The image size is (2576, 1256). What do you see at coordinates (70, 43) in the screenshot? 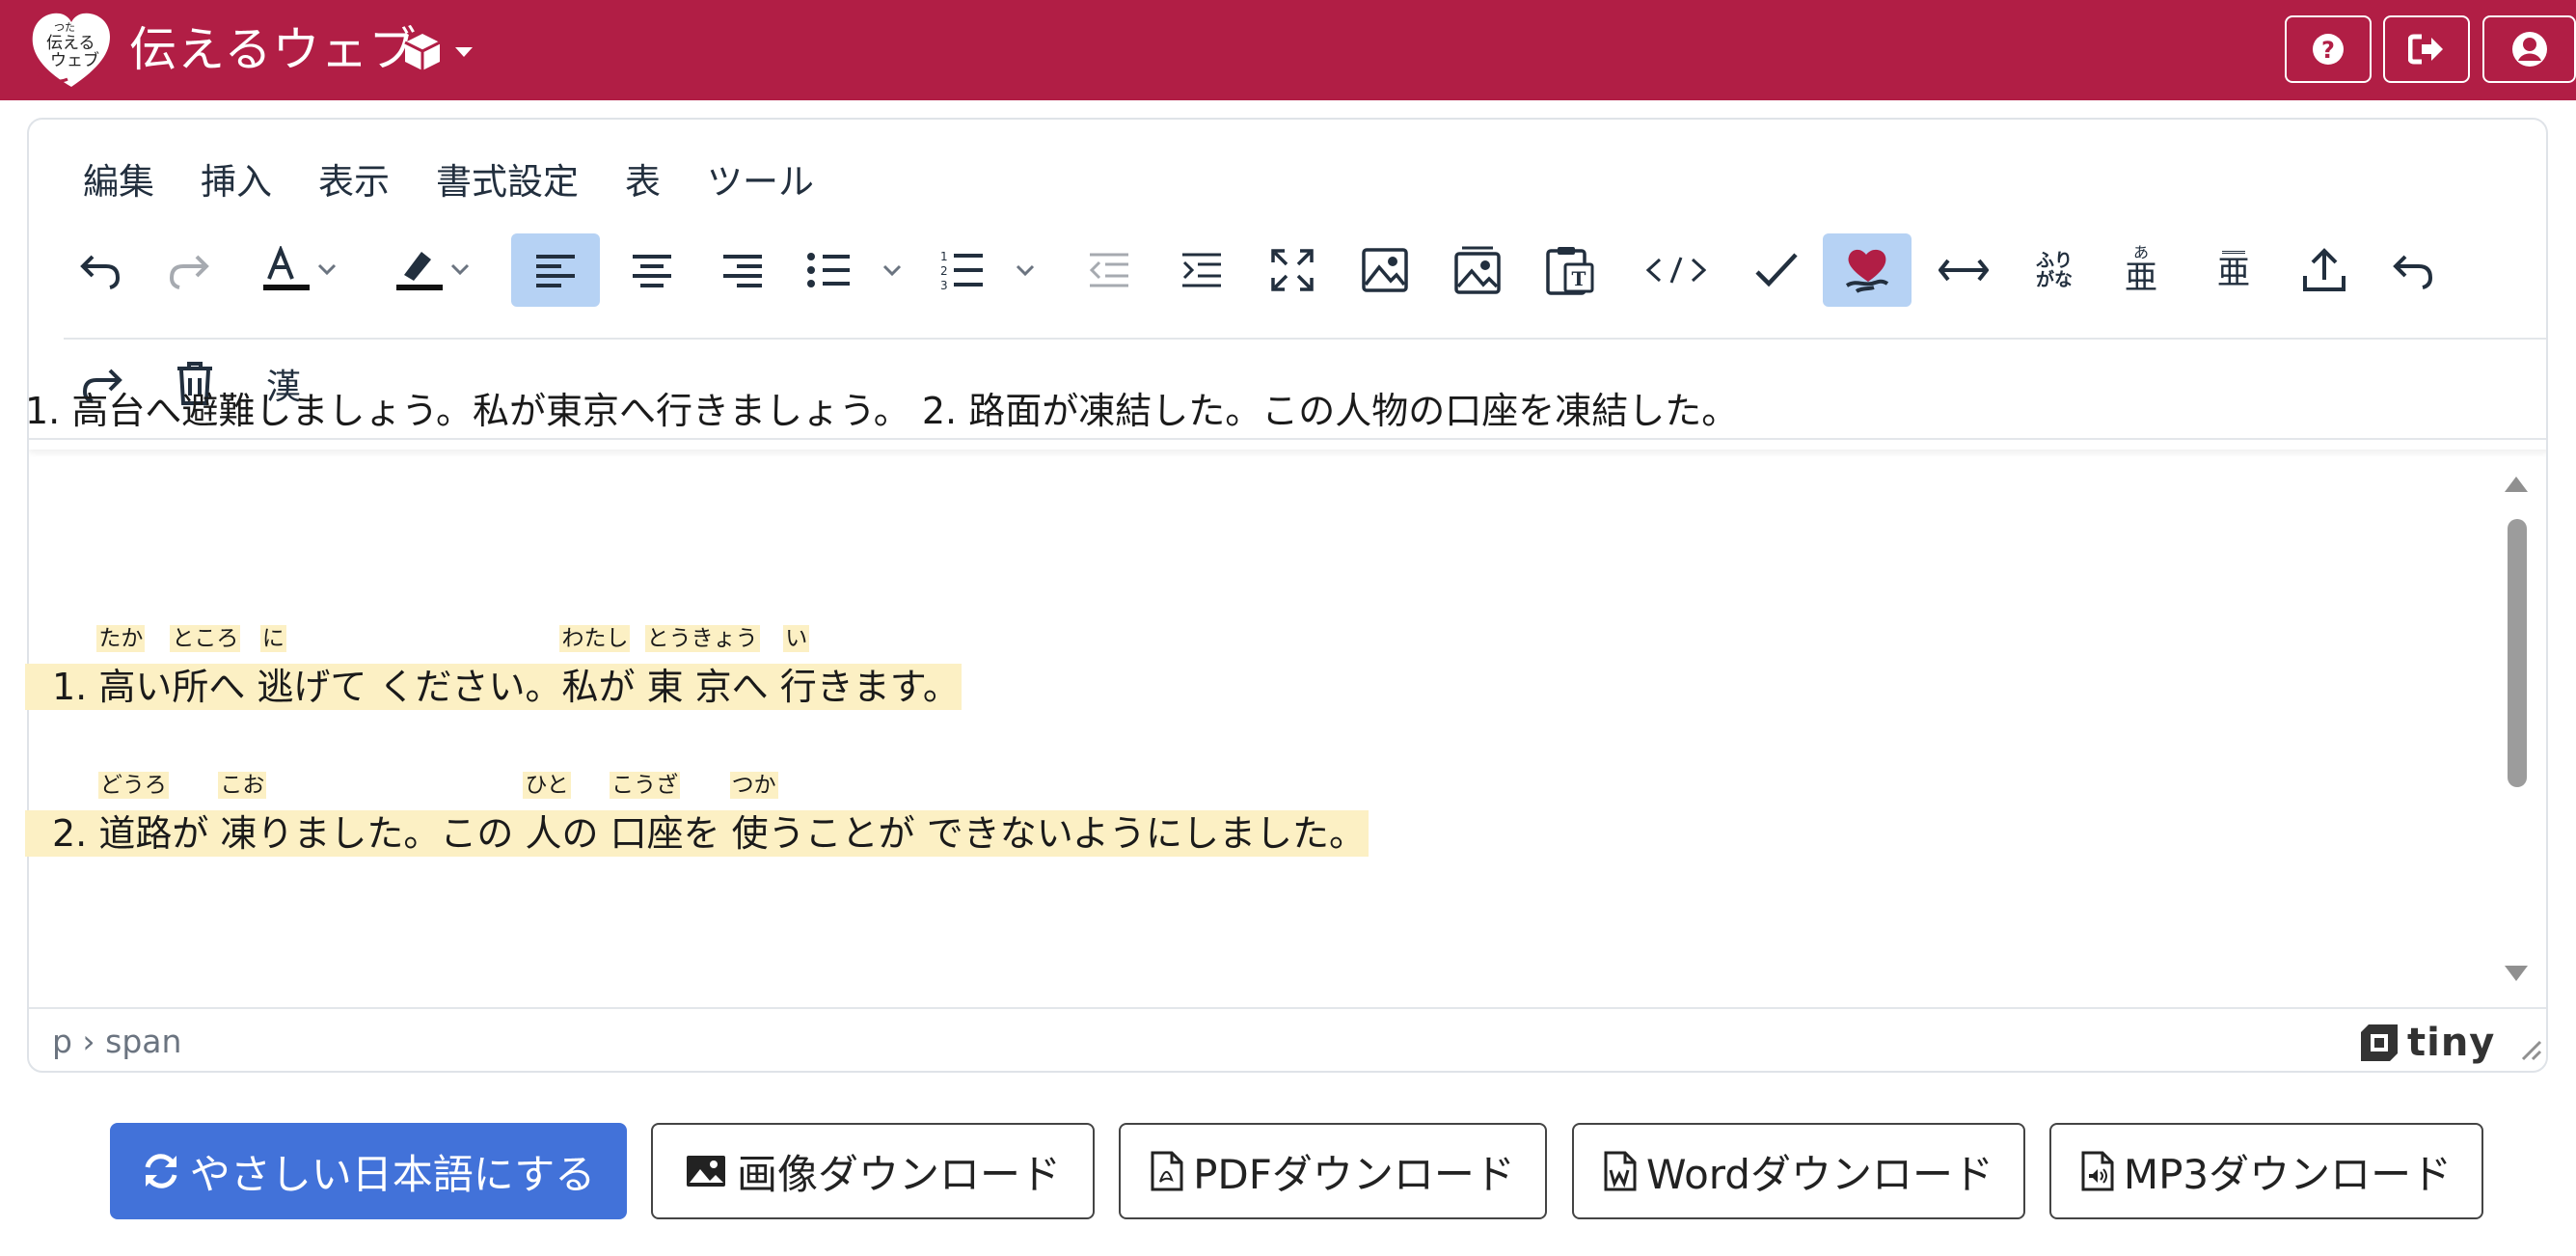
I see `logo-main-text: 伝える` at bounding box center [70, 43].